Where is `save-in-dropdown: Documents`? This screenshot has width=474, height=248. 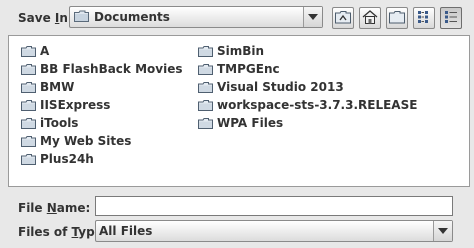
save-in-dropdown: Documents is located at coordinates (196, 17).